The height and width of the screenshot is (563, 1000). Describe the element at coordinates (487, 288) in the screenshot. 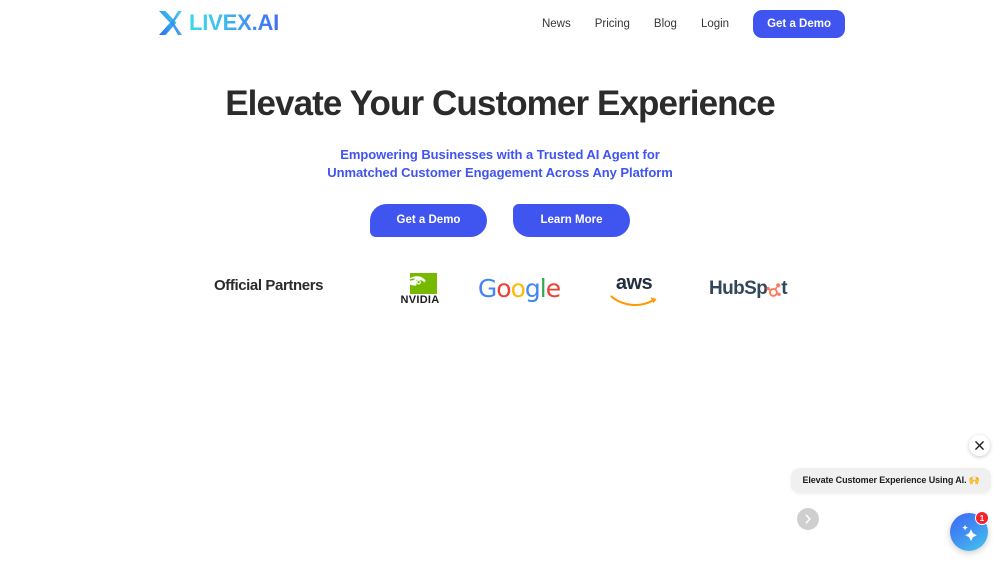

I see `google-letter-g1: G` at that location.